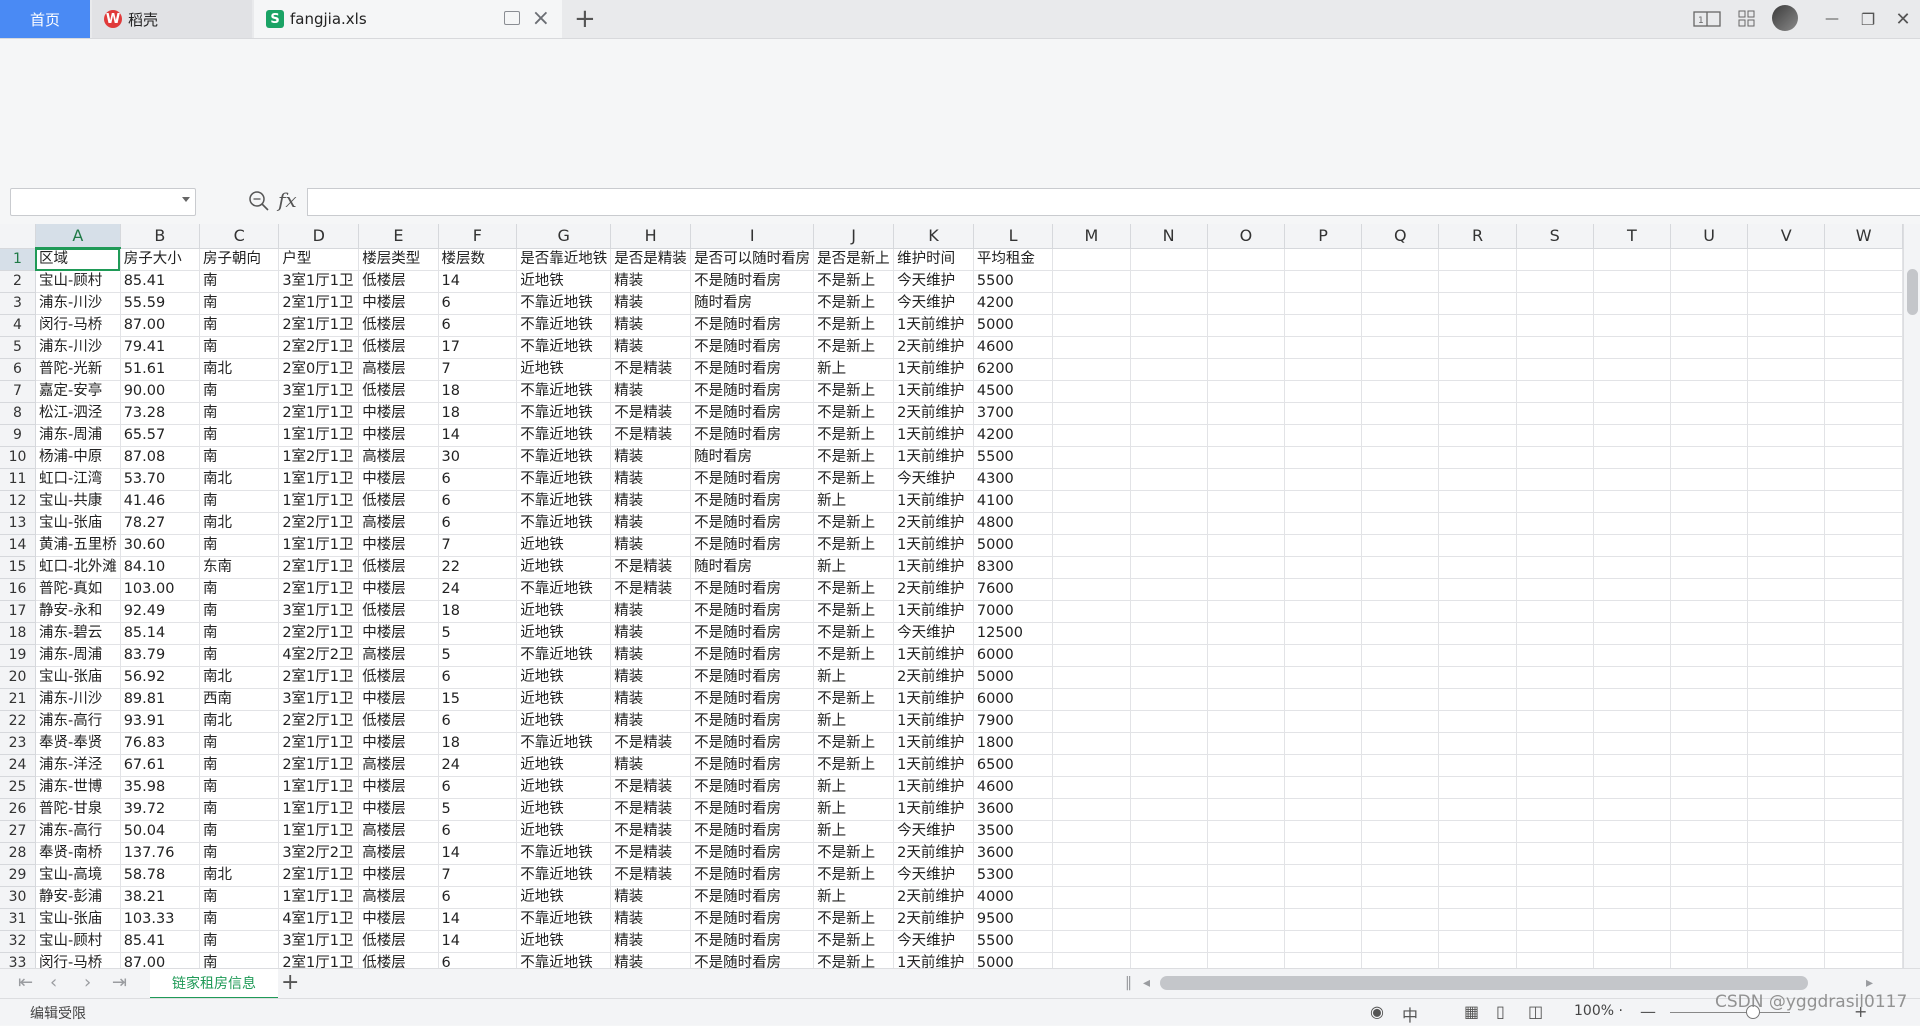 This screenshot has width=1920, height=1026. Describe the element at coordinates (78, 479) in the screenshot. I see `grid-cell: 虹口-江湾` at that location.